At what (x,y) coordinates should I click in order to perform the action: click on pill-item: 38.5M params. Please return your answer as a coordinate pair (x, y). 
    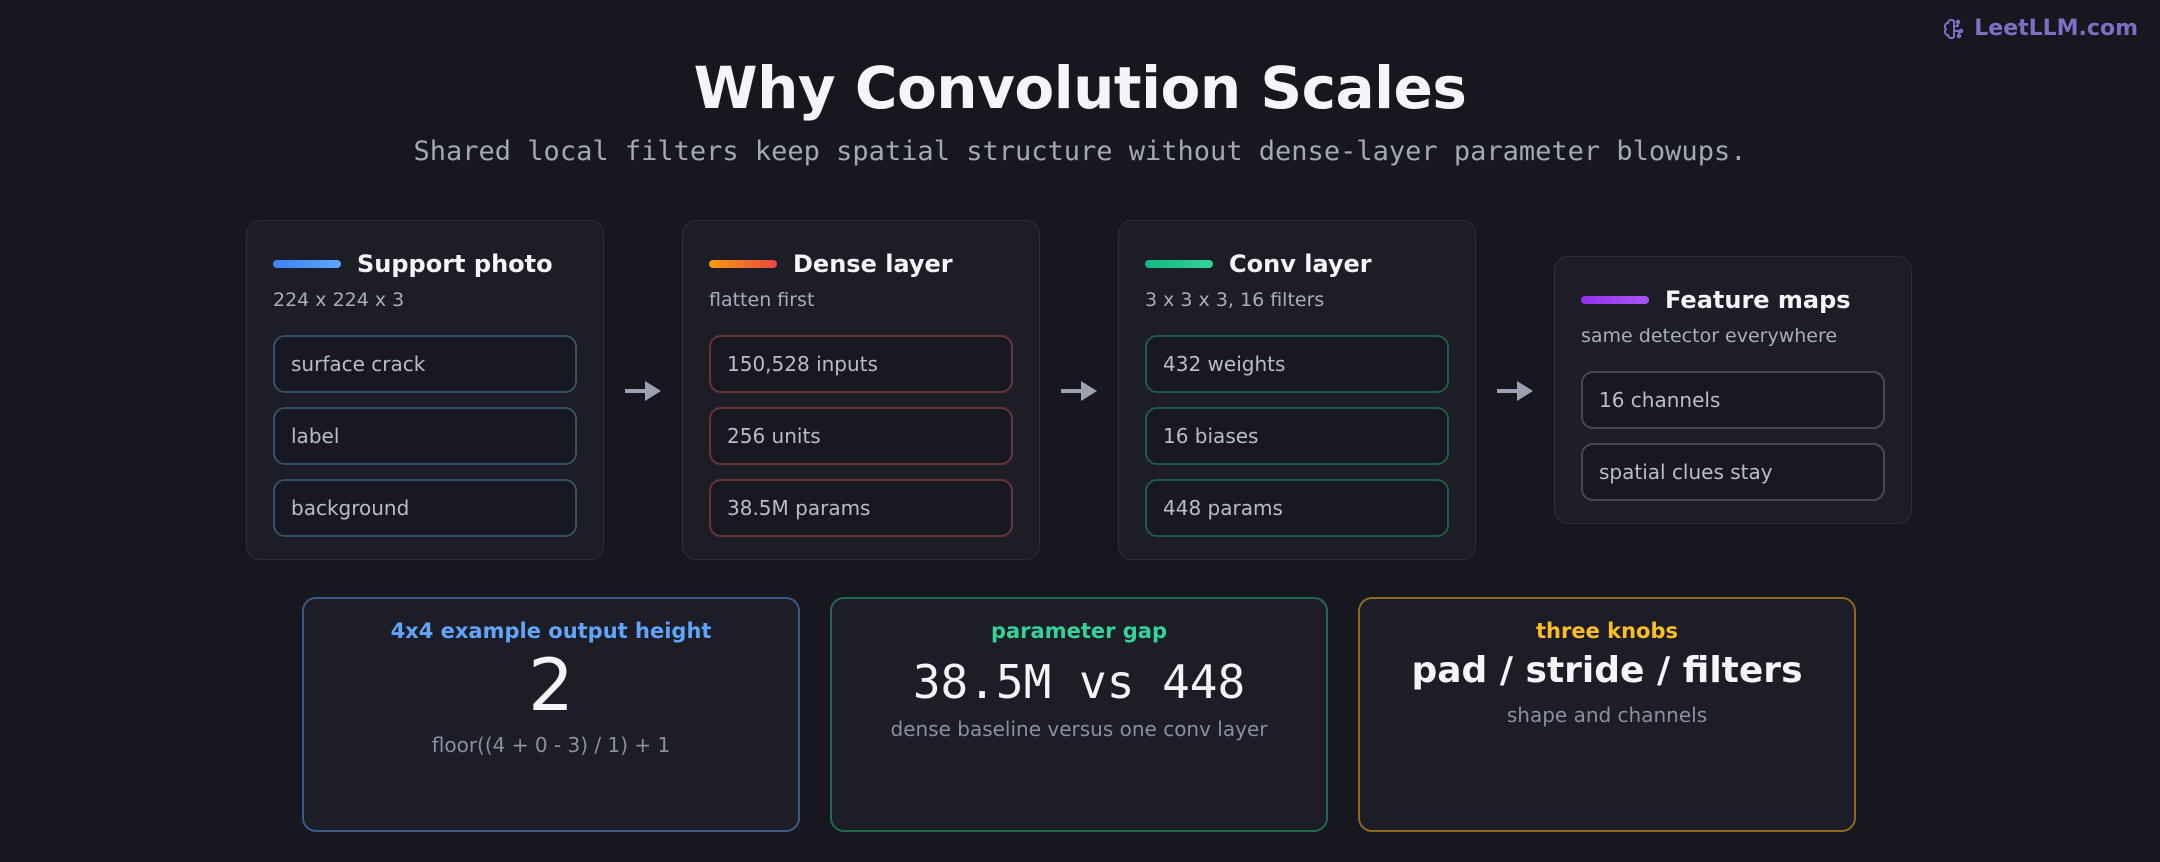
    Looking at the image, I should click on (861, 508).